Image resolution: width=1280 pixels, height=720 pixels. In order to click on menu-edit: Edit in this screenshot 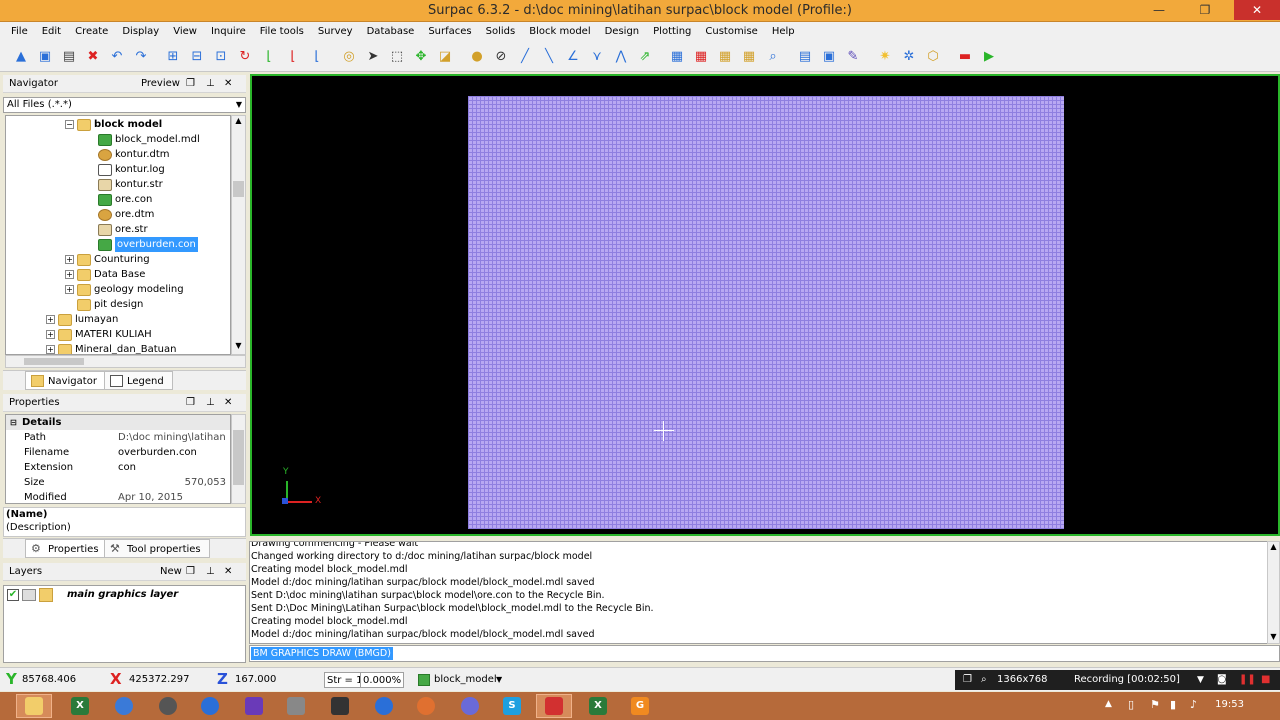, I will do `click(51, 32)`.